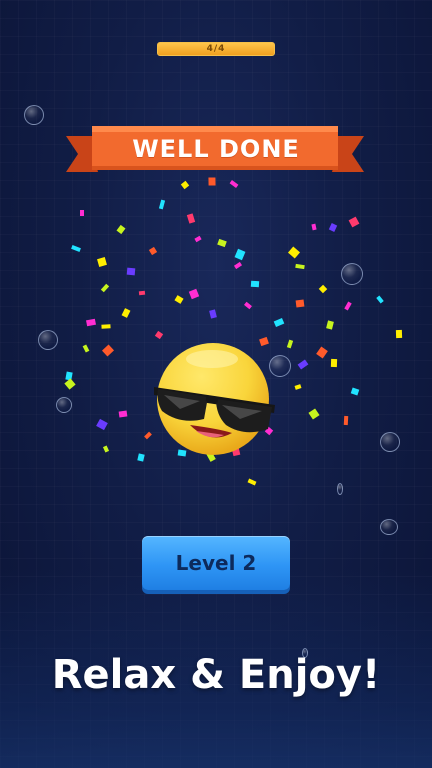  I want to click on tagline: Relax & Enjoy!, so click(216, 675).